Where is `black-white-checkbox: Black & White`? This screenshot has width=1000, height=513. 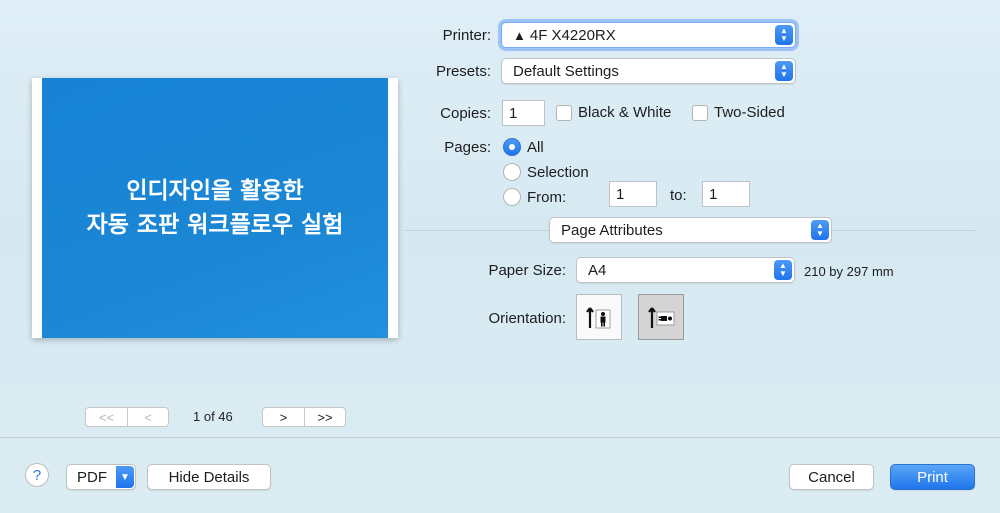 black-white-checkbox: Black & White is located at coordinates (613, 112).